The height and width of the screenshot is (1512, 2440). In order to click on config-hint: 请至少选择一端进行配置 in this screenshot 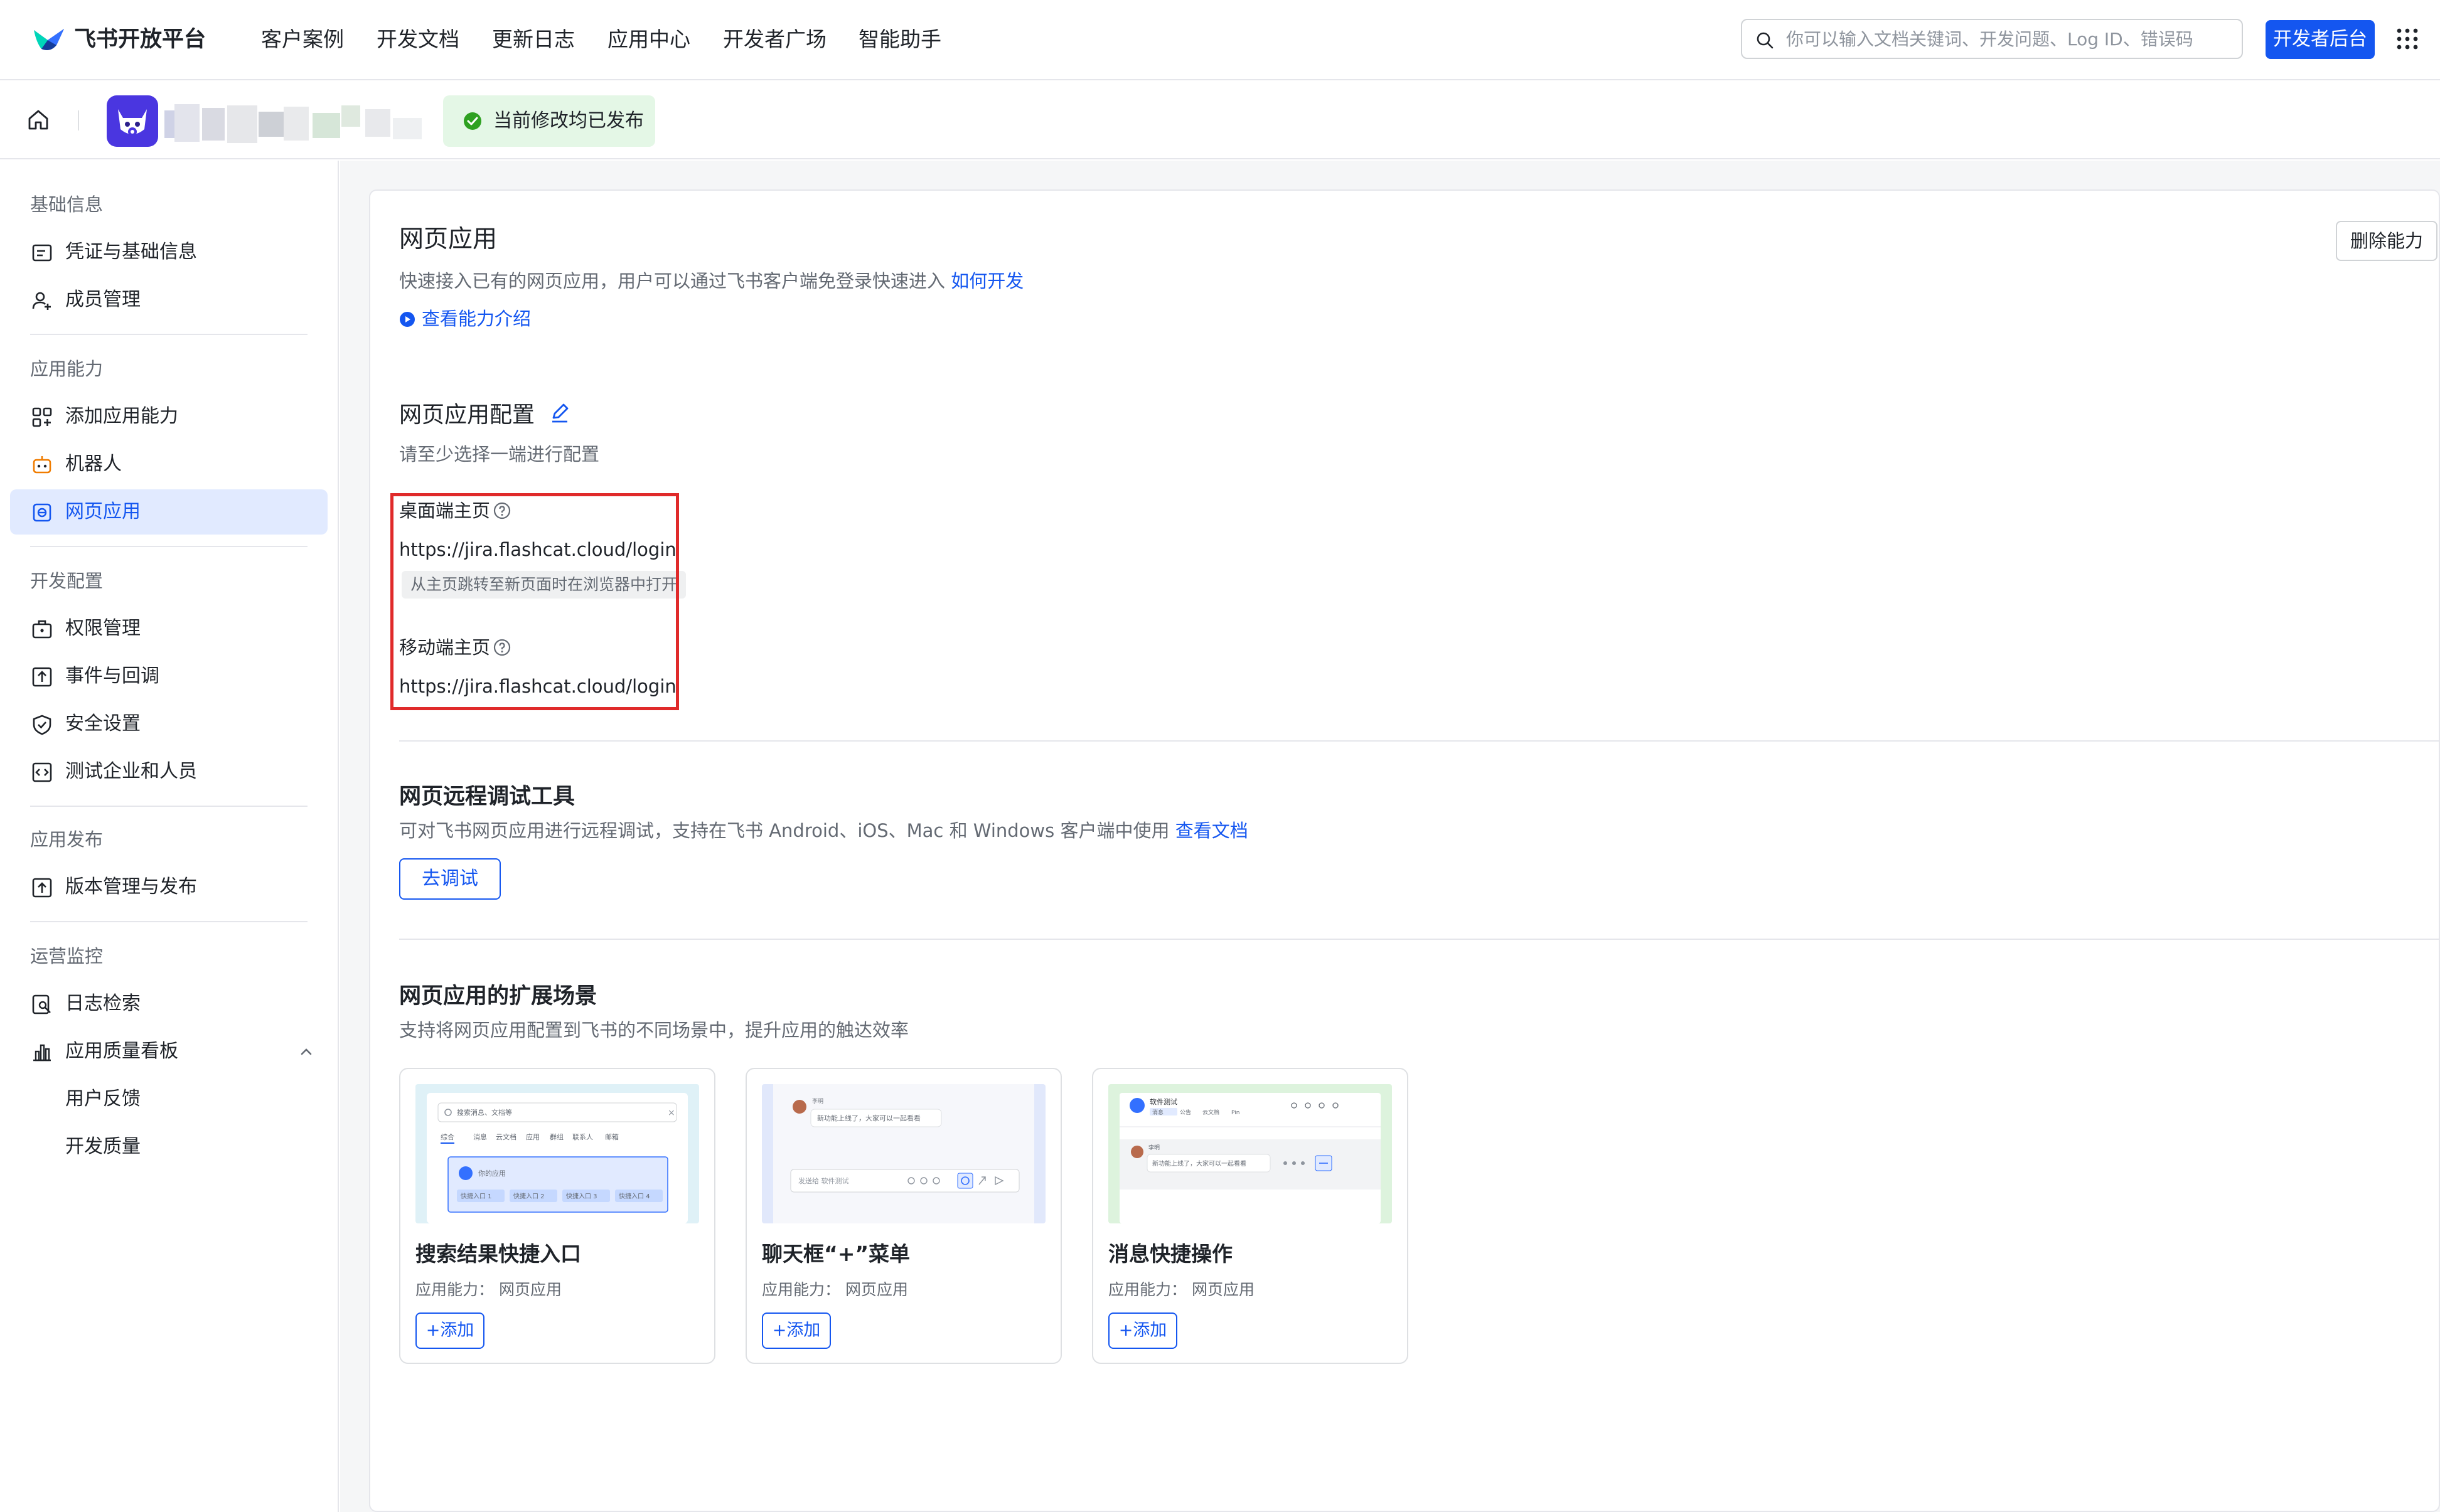, I will do `click(499, 454)`.